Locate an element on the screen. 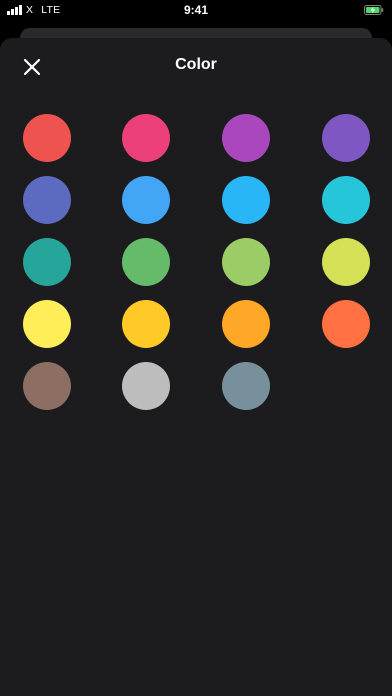  color-swatch-deep-orange is located at coordinates (346, 324).